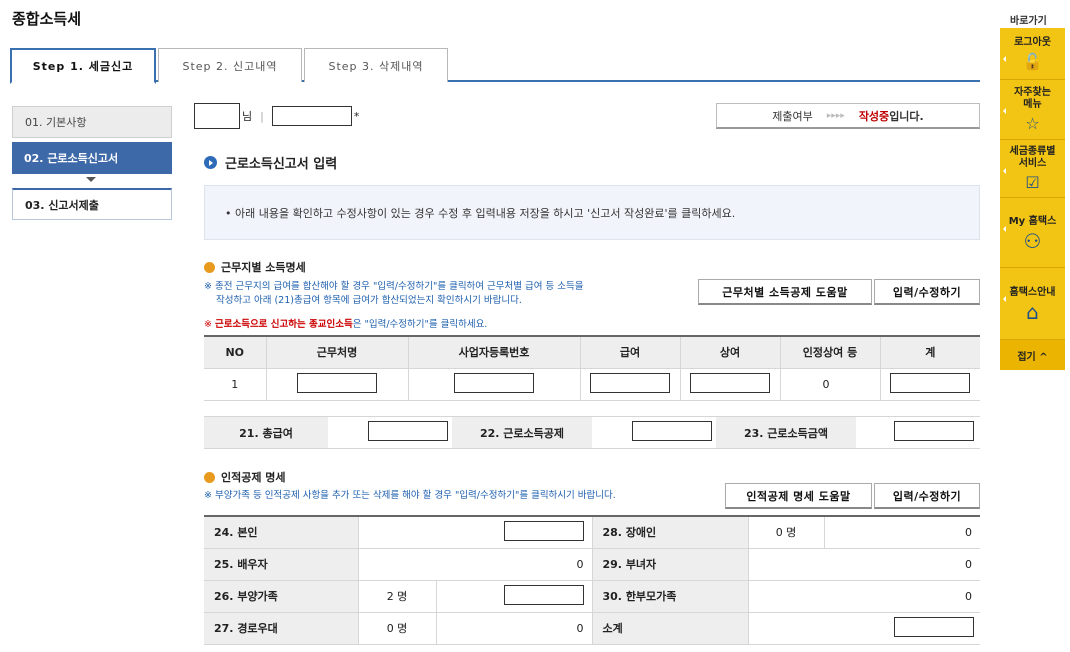  I want to click on page-title: 종합소득세, so click(47, 19).